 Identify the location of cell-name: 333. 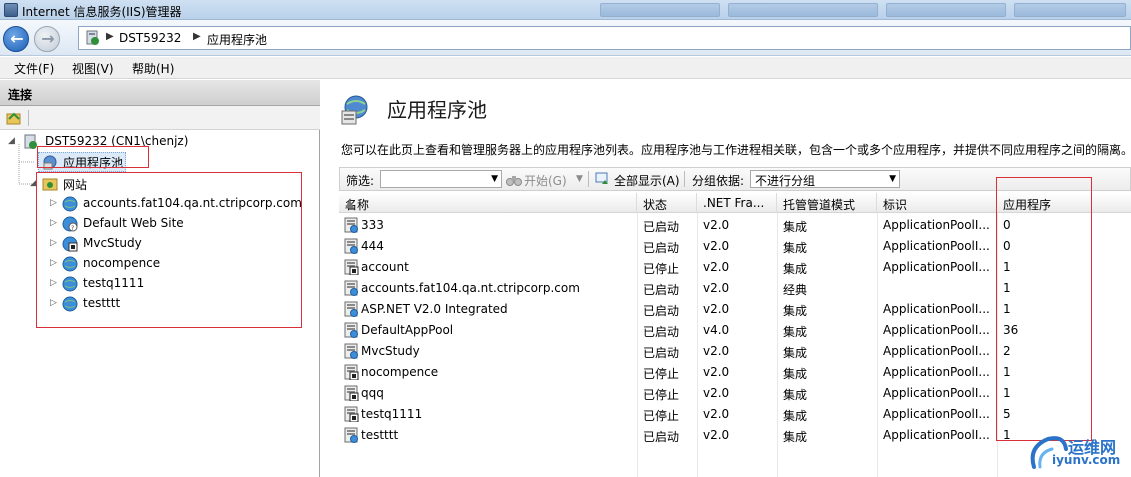
(372, 225).